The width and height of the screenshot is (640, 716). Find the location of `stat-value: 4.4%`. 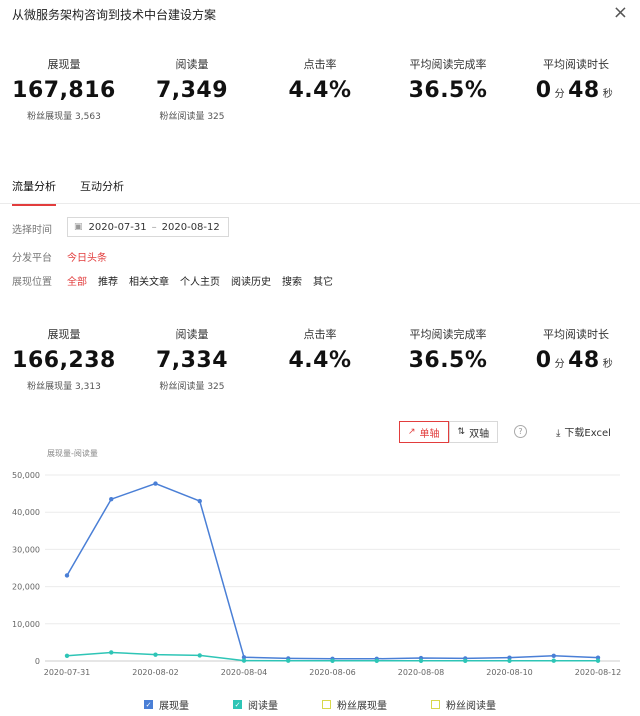

stat-value: 4.4% is located at coordinates (320, 90).